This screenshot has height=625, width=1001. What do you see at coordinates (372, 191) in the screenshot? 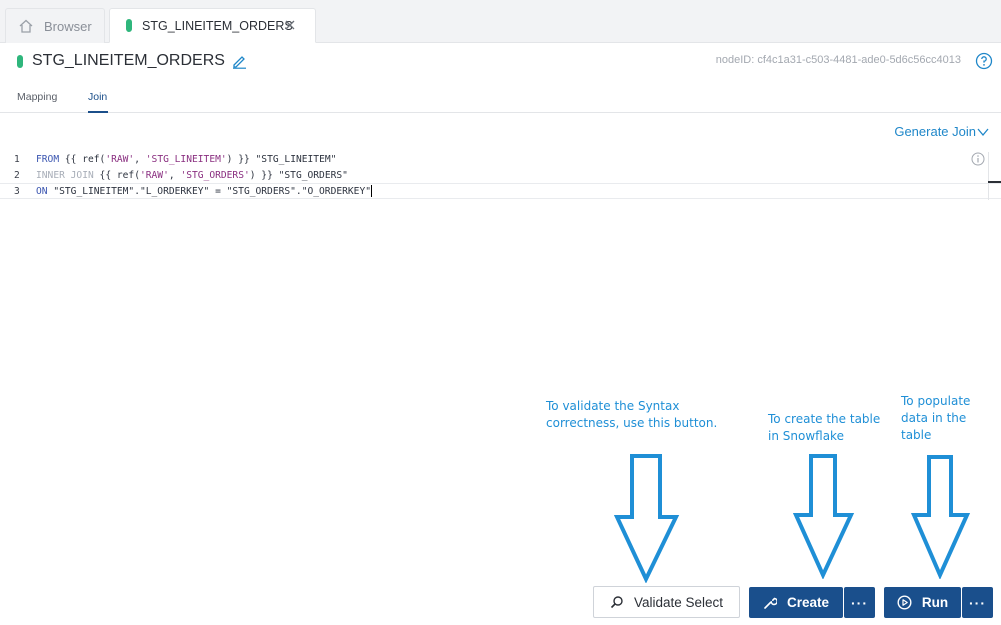
I see `text-cursor` at bounding box center [372, 191].